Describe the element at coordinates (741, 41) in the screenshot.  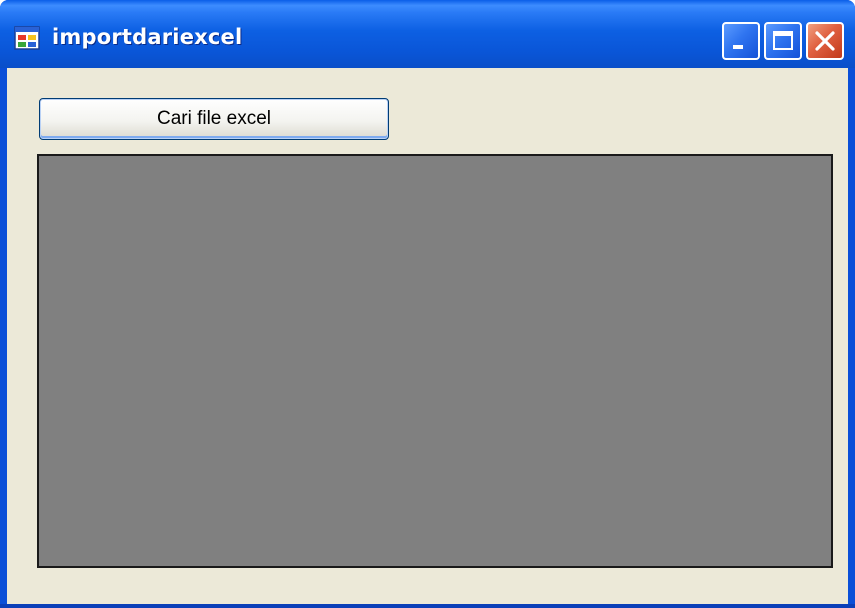
I see `minimize-button` at that location.